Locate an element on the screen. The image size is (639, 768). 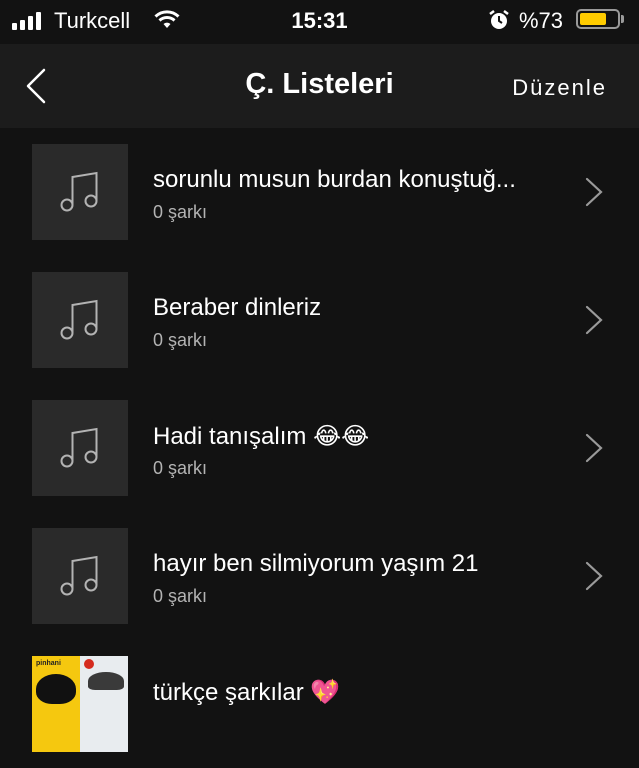
album-art-left is located at coordinates (56, 704).